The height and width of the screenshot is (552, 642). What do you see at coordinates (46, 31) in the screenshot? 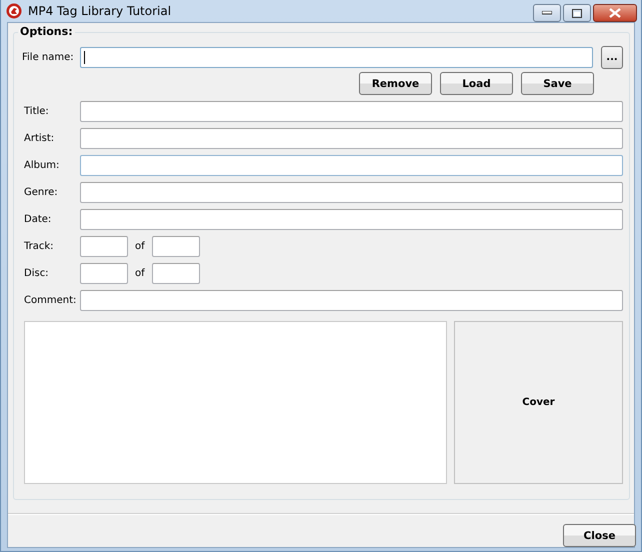
I see `group-title: Options:` at bounding box center [46, 31].